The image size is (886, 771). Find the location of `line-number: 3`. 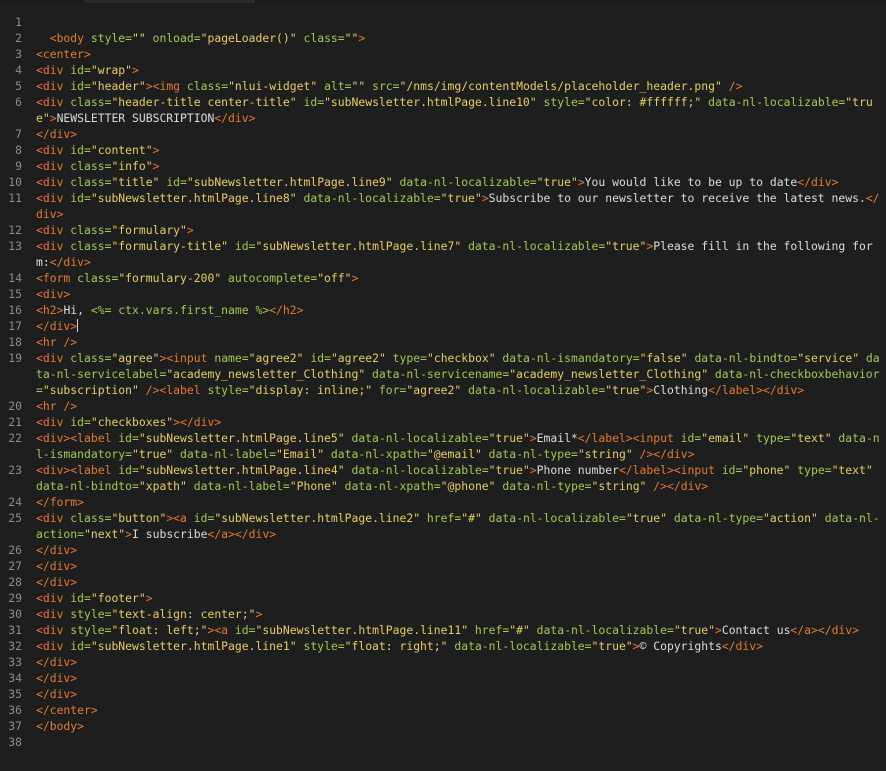

line-number: 3 is located at coordinates (18, 54).